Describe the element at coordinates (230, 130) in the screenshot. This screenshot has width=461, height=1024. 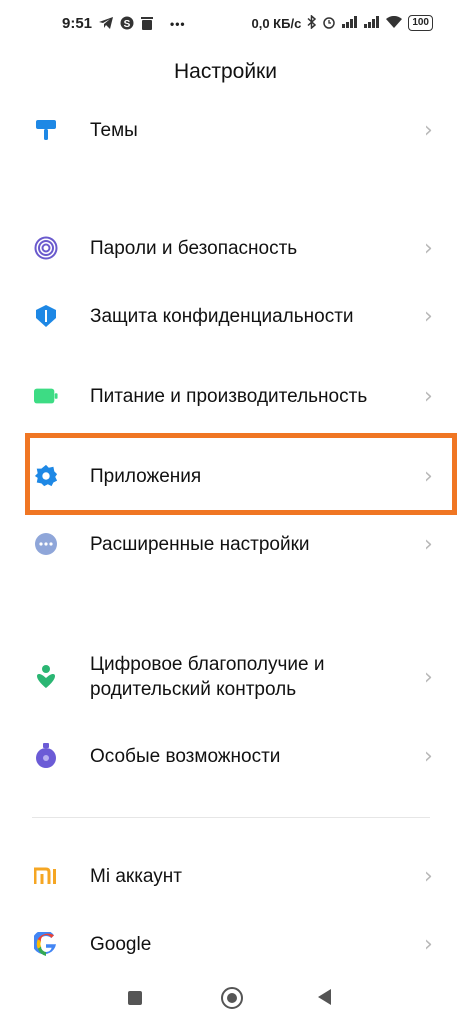
I see `settings-item-themes: Темы ›` at that location.